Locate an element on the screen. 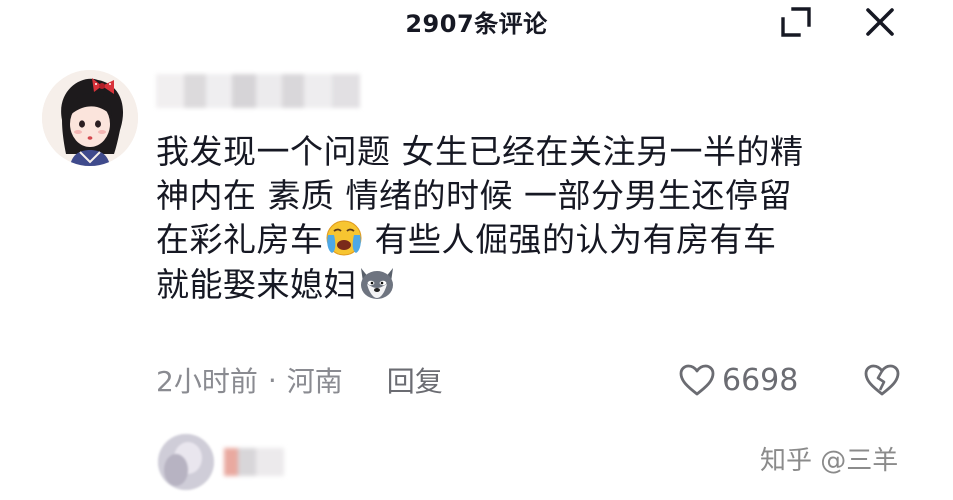  close-button is located at coordinates (880, 22).